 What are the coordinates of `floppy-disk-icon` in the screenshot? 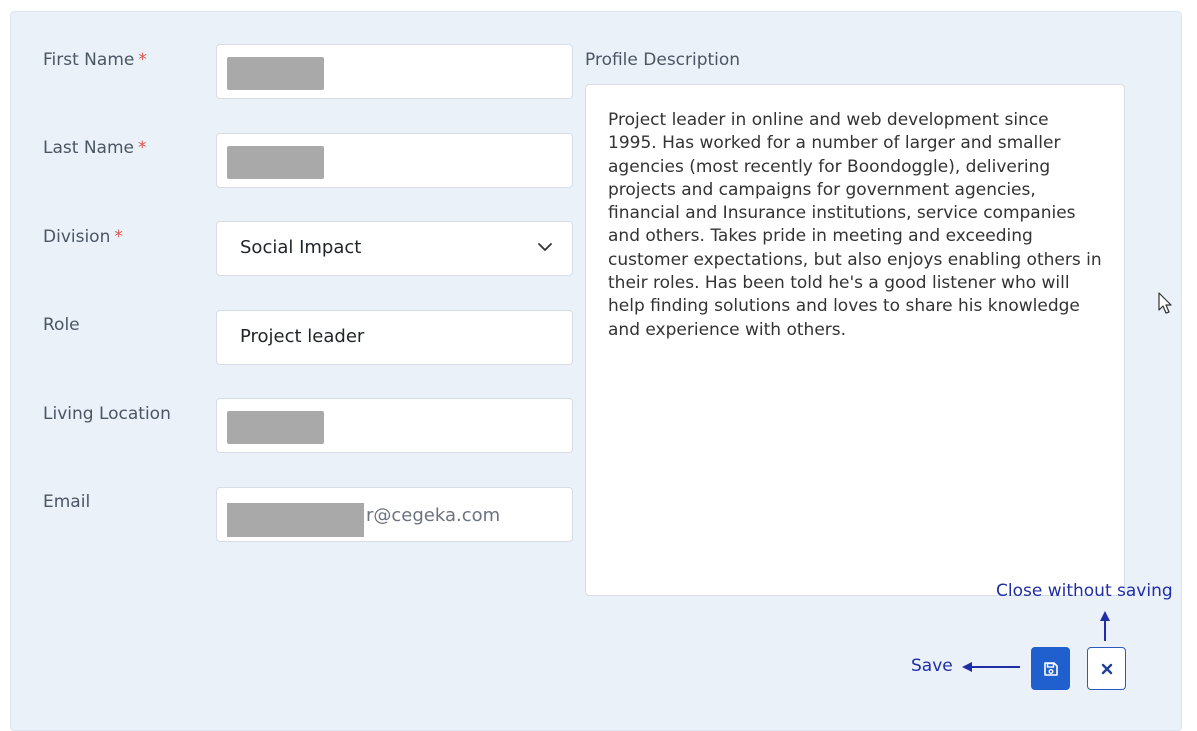 It's located at (1050, 668).